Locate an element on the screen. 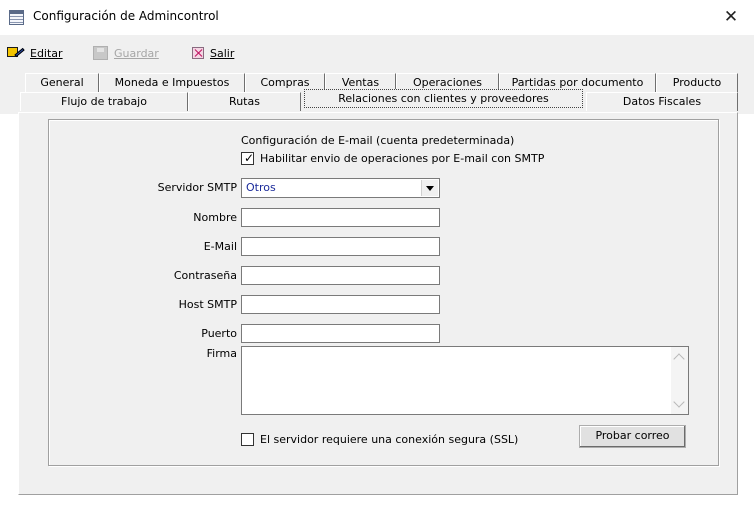 The height and width of the screenshot is (513, 754). exit-button: Salir is located at coordinates (213, 53).